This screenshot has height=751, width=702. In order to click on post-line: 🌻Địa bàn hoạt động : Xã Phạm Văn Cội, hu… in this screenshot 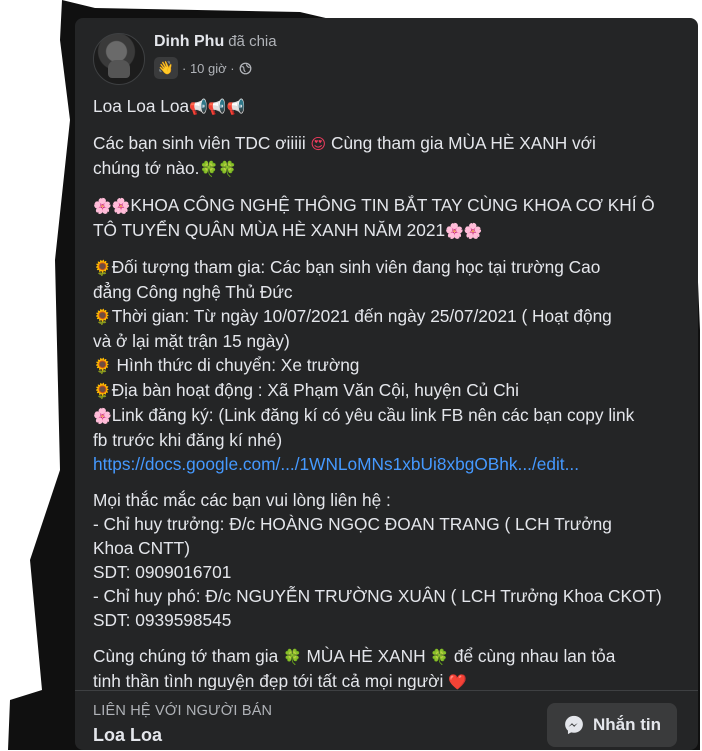, I will do `click(386, 390)`.